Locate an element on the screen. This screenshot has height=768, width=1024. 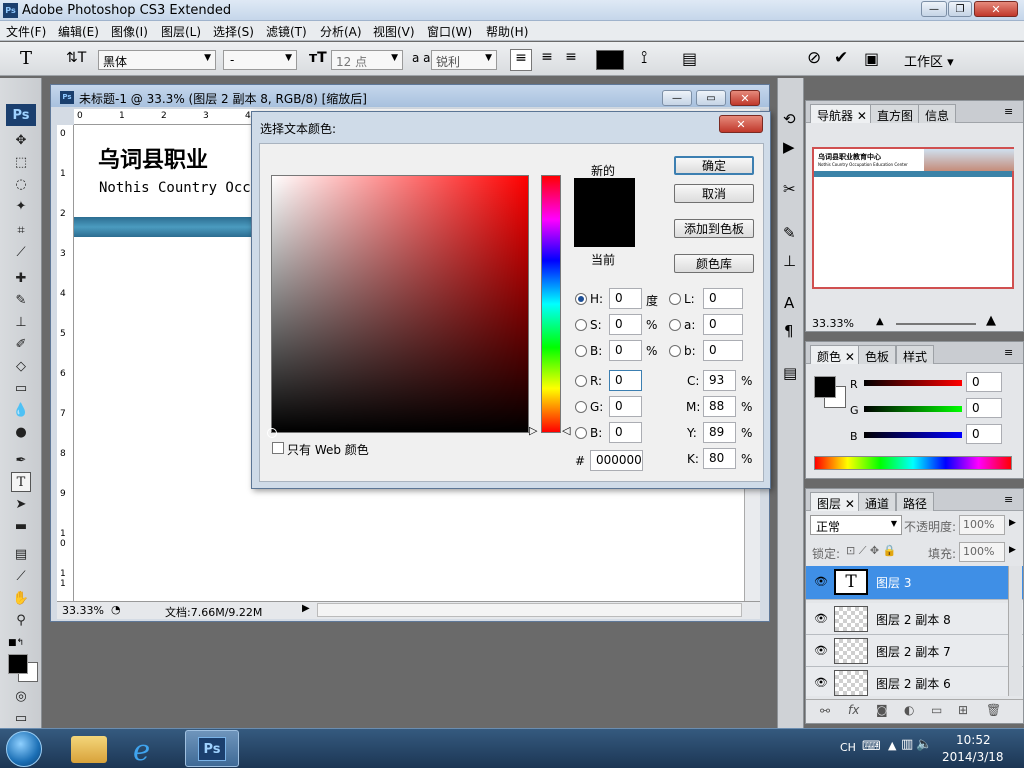
fill-arrow-icon: ▶ is located at coordinates (1012, 550).